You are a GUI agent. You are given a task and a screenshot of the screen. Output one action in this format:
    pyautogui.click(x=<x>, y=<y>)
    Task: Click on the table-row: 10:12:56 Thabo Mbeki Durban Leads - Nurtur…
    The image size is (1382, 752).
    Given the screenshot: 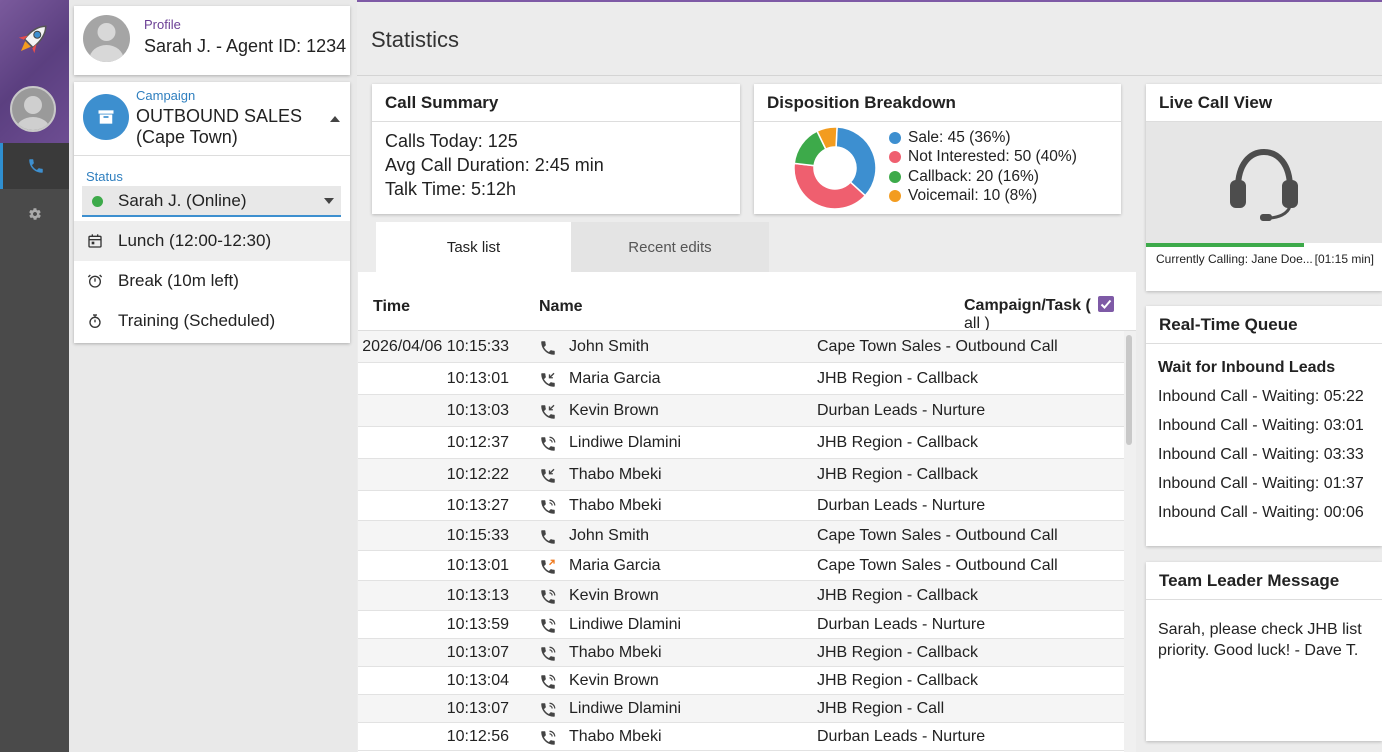 What is the action you would take?
    pyautogui.click(x=741, y=737)
    